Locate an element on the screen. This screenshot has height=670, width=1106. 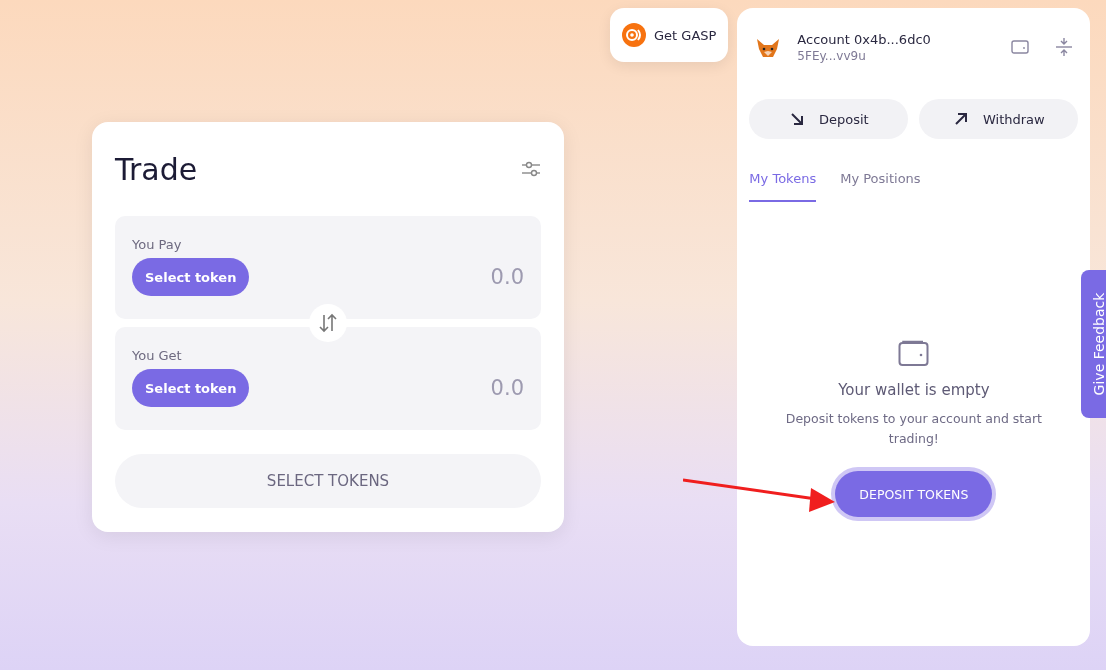
token-logo-icon is located at coordinates (634, 35).